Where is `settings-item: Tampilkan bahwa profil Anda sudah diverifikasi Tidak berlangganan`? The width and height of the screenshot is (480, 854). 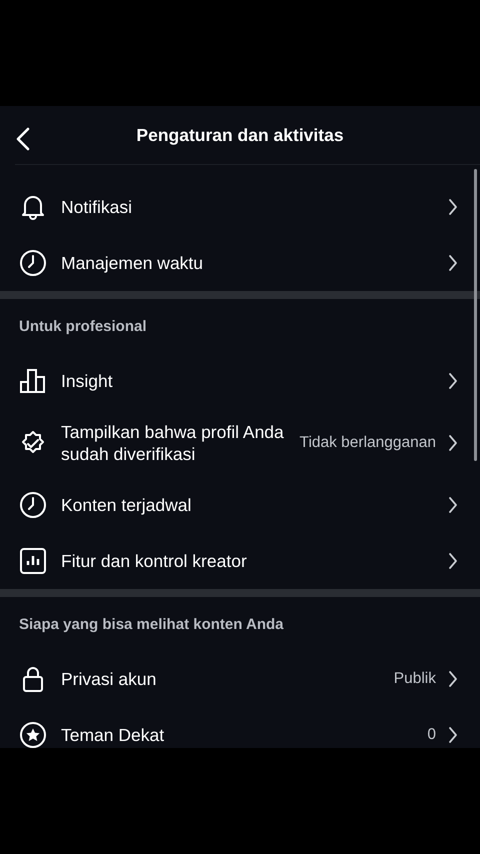 settings-item: Tampilkan bahwa profil Anda sudah diverifikasi Tidak berlangganan is located at coordinates (240, 443).